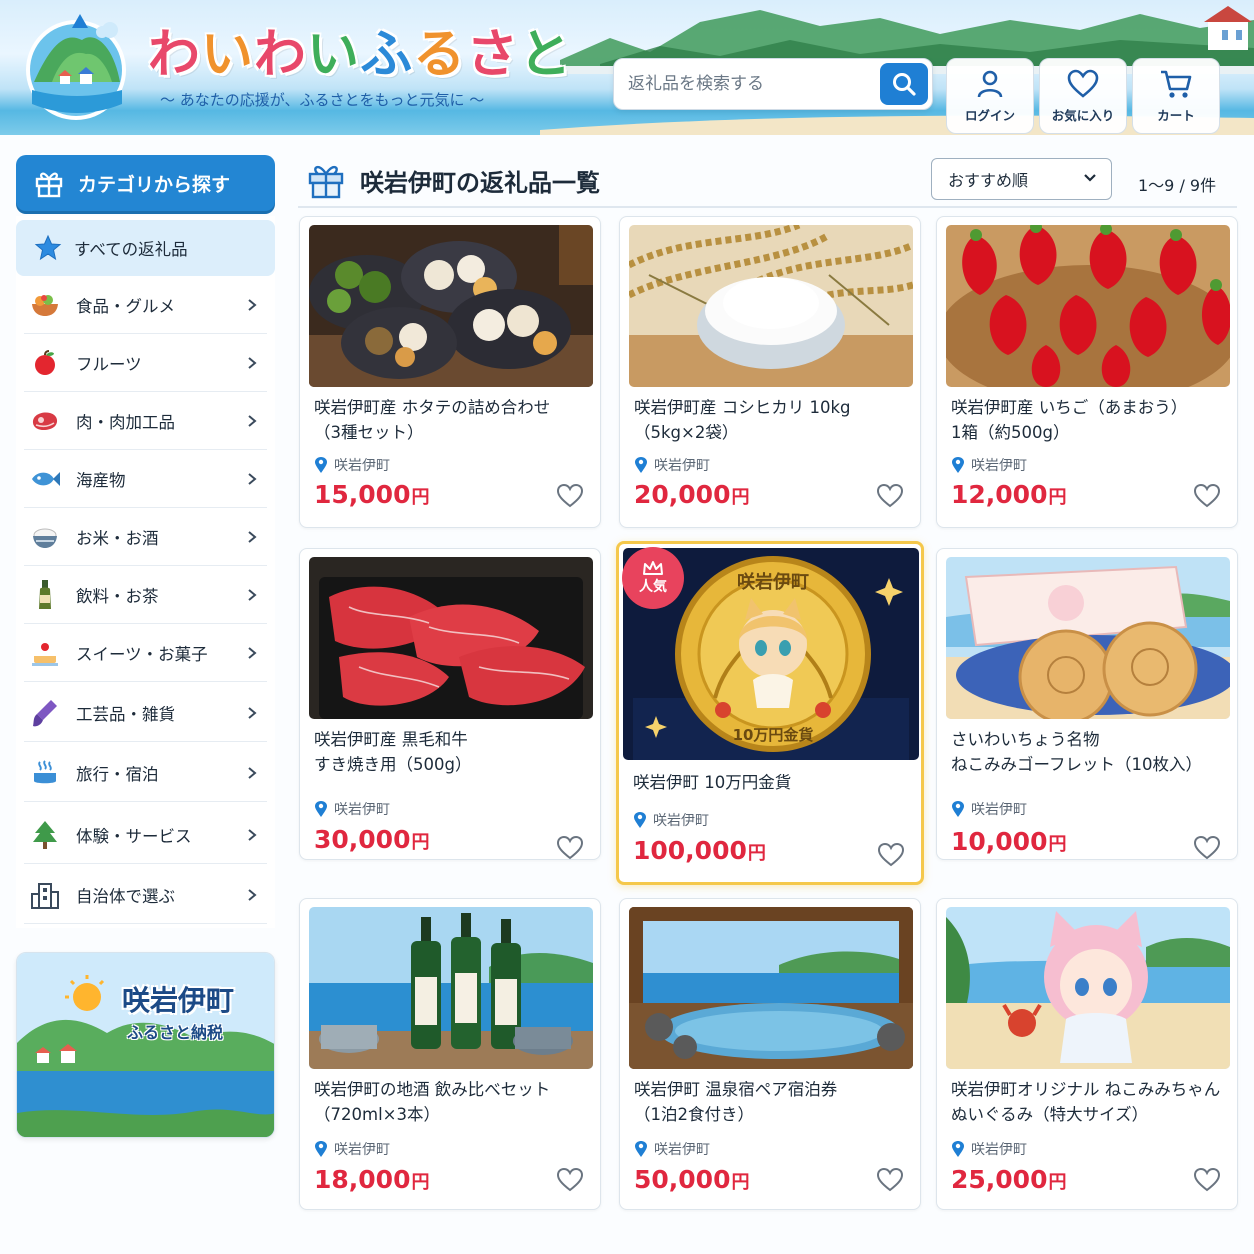 This screenshot has width=1254, height=1254. What do you see at coordinates (770, 1054) in the screenshot?
I see `product-card: 咲岩伊町 温泉宿ペア宿泊券 （1泊2食付き） 咲岩伊町 50,000円` at bounding box center [770, 1054].